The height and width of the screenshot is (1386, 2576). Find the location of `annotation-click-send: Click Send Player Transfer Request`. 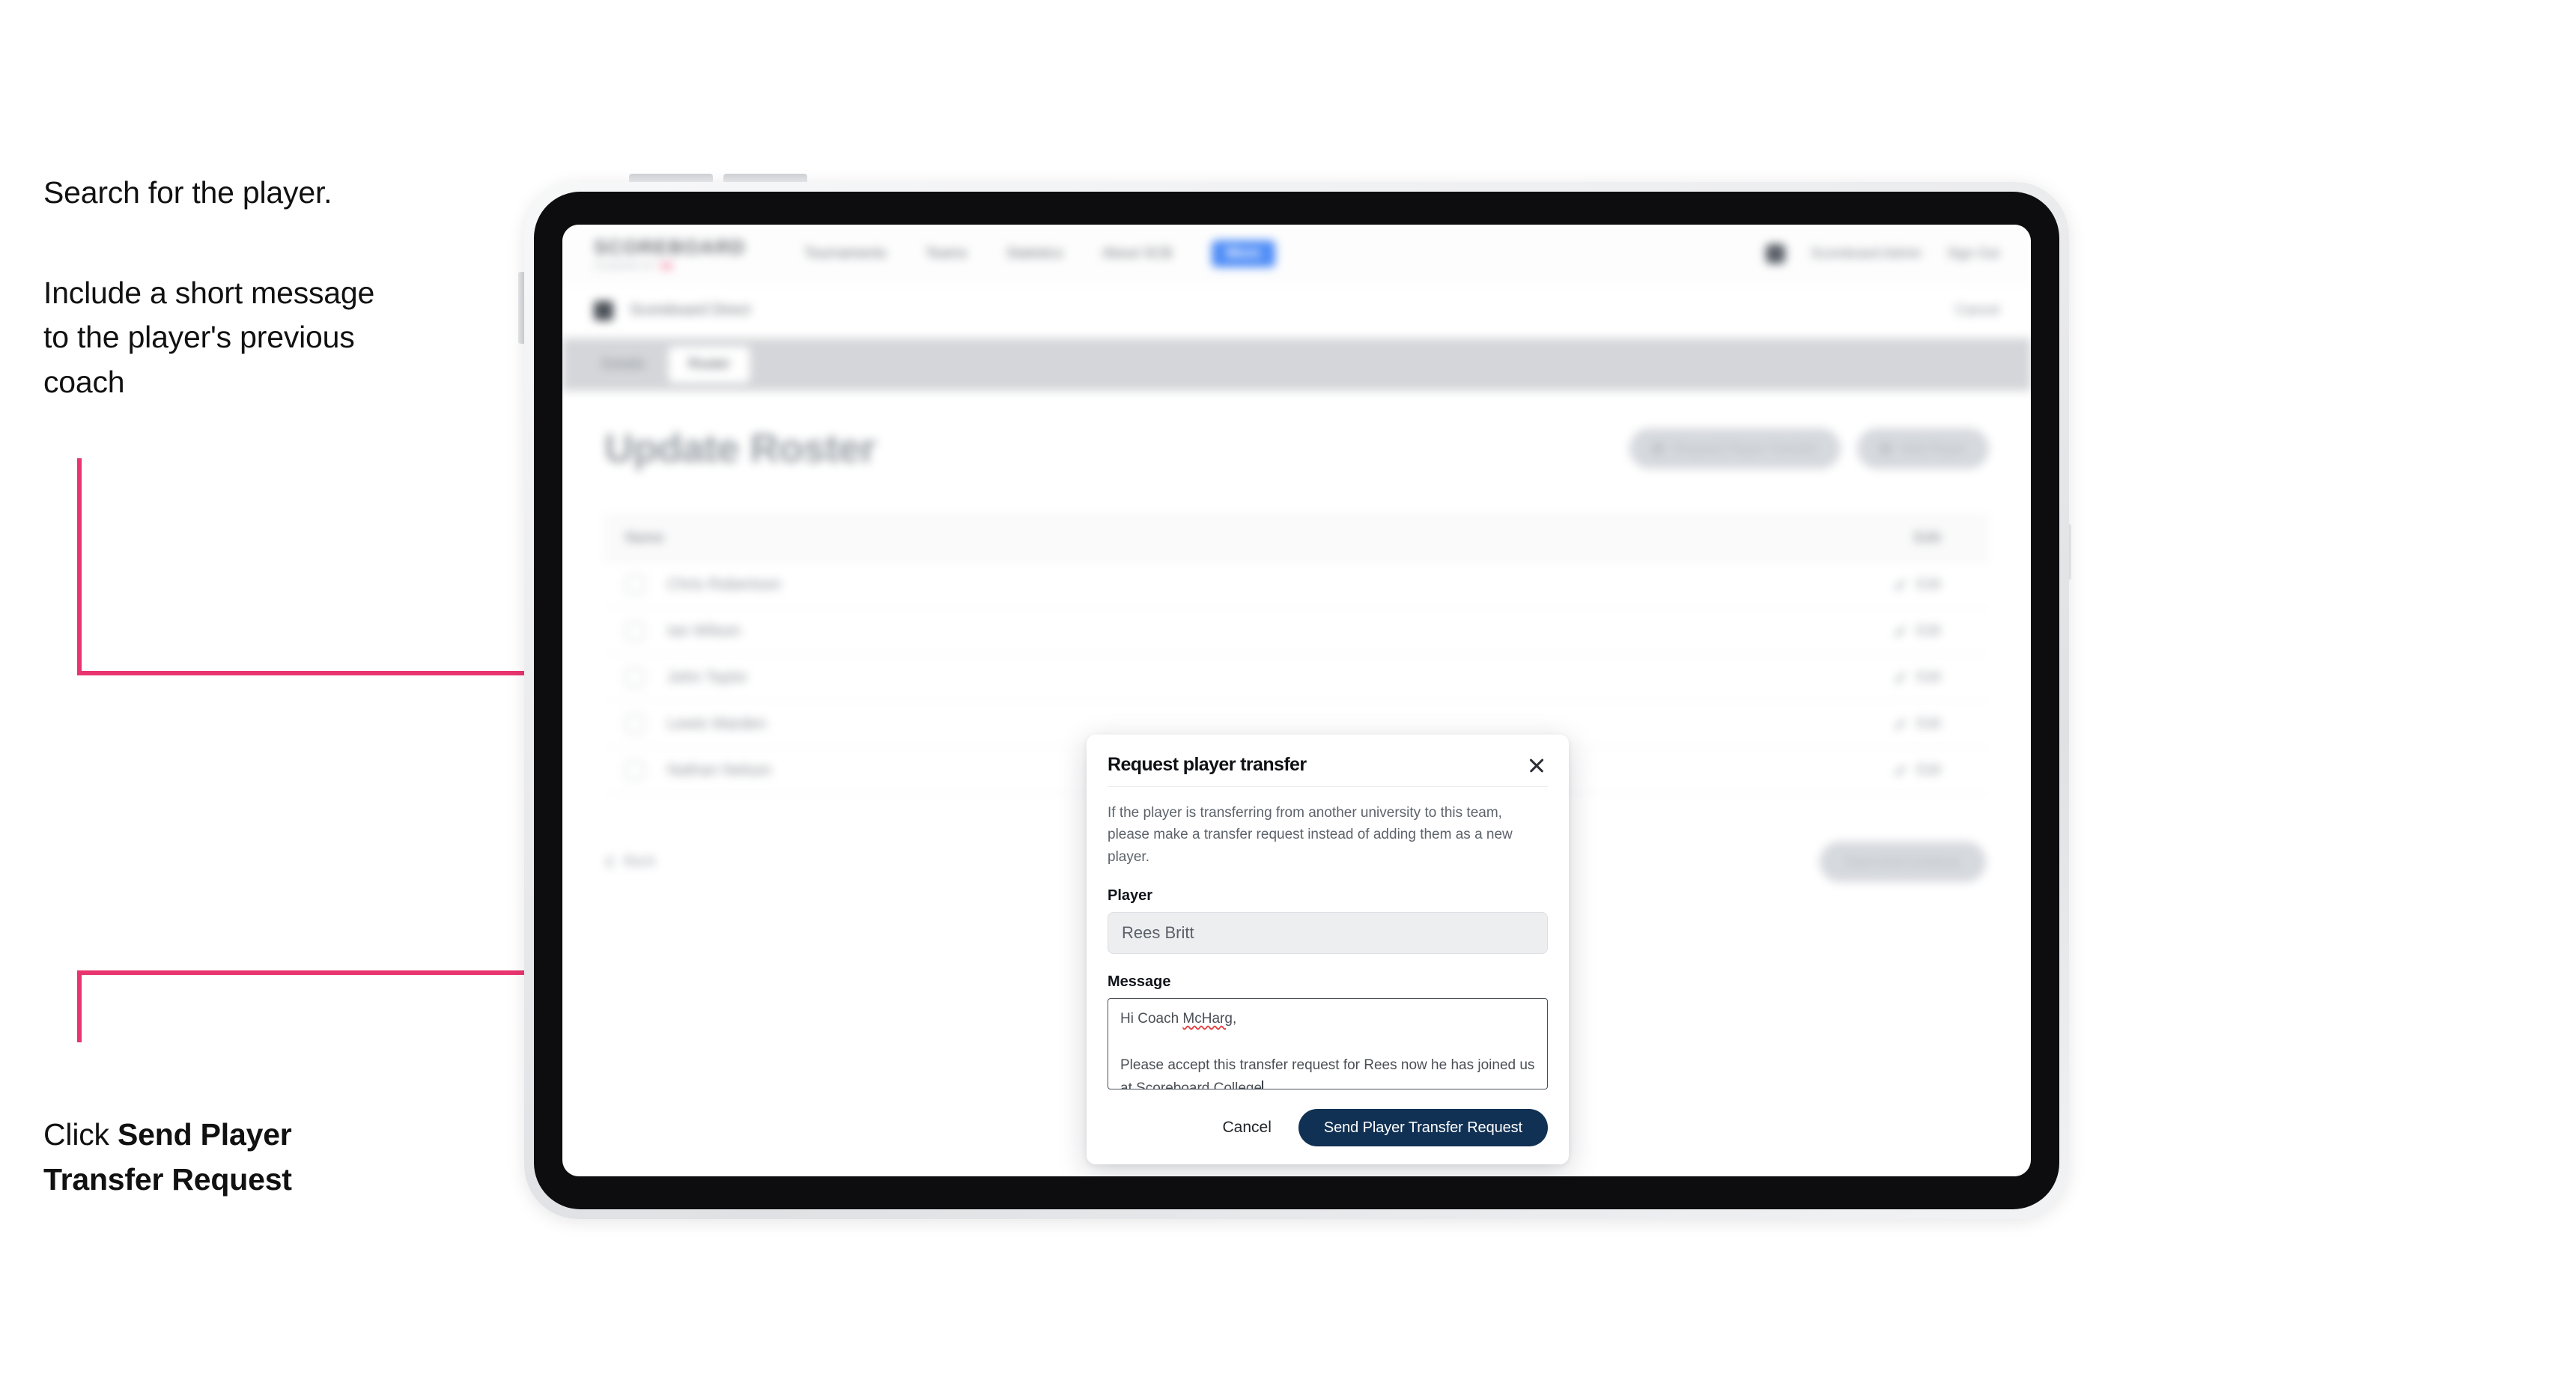

annotation-click-send: Click Send Player Transfer Request is located at coordinates (253, 1135).